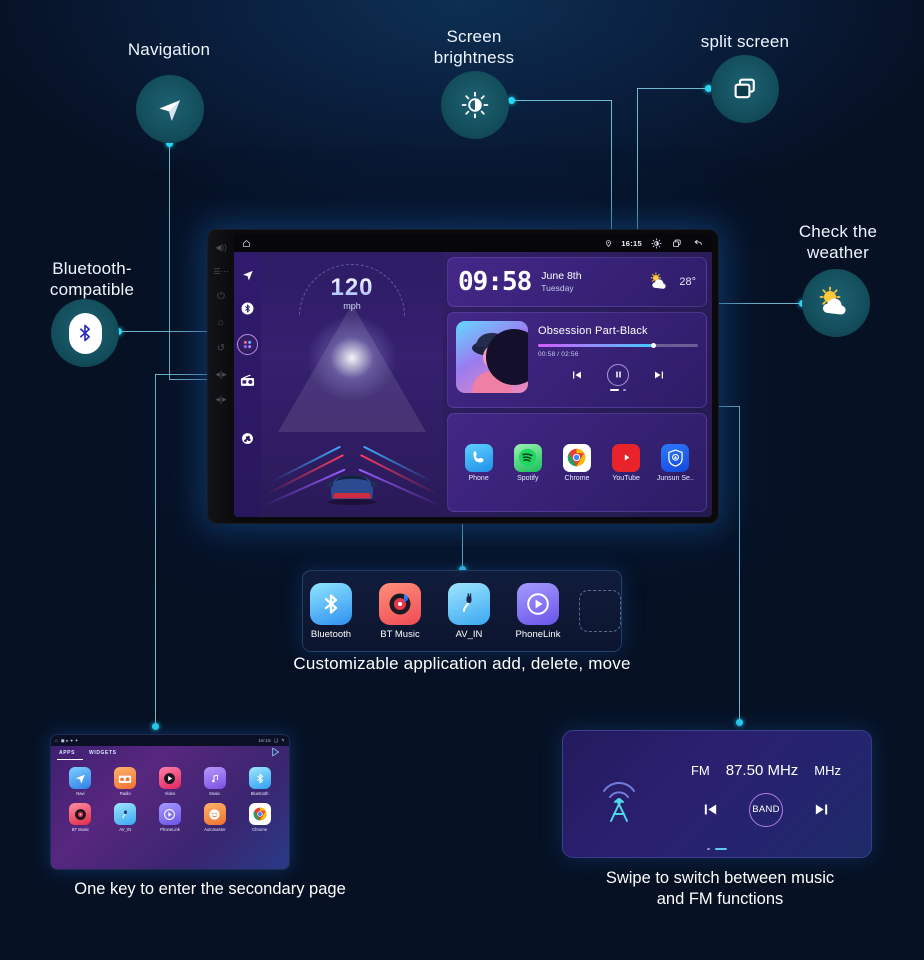 This screenshot has width=924, height=960. I want to click on callout-bubble-weather, so click(836, 303).